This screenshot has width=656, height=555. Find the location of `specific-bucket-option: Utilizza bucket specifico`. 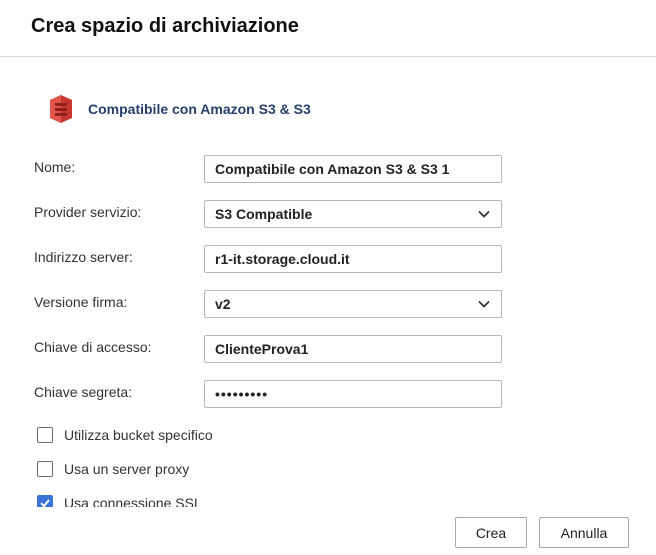

specific-bucket-option: Utilizza bucket specifico is located at coordinates (125, 435).